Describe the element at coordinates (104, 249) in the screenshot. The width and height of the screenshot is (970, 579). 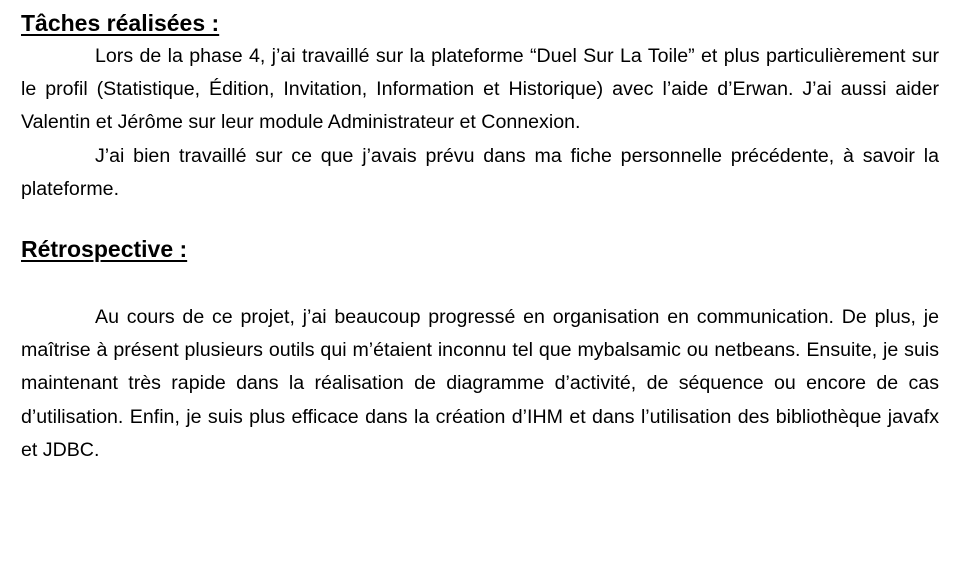
I see `section-heading-retrospective: Rétrospective :` at that location.